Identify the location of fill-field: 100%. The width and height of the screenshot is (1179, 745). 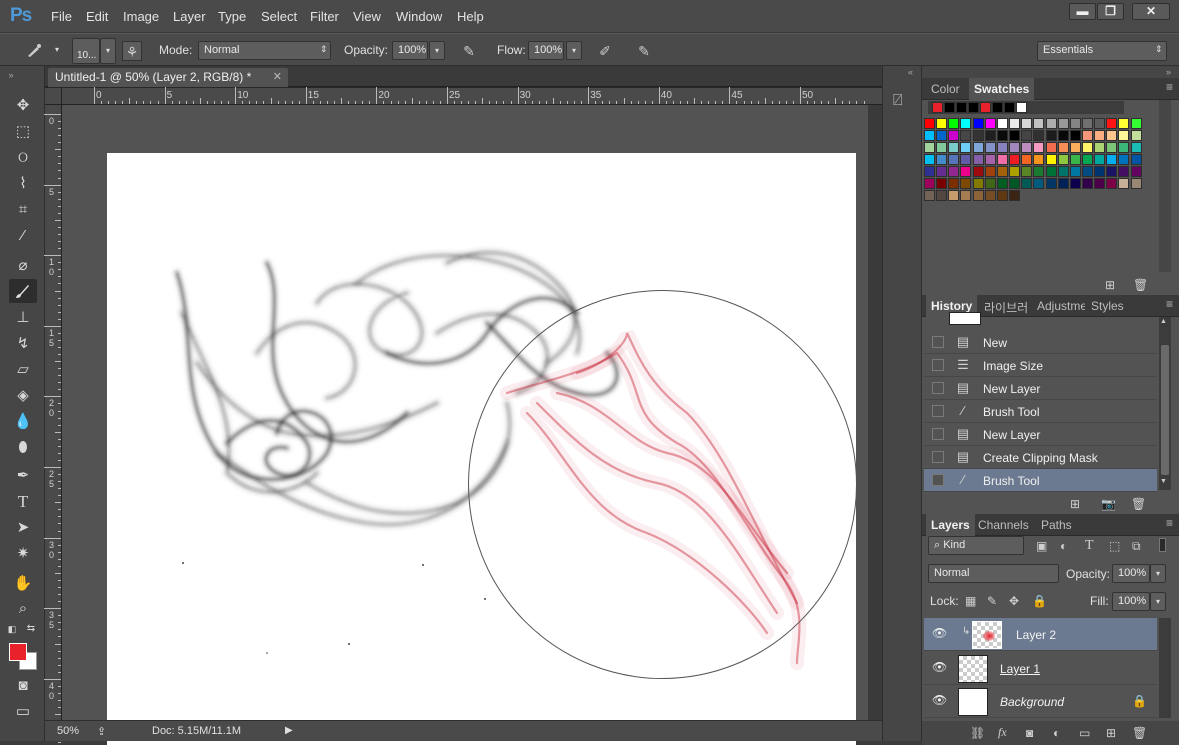
(1131, 601).